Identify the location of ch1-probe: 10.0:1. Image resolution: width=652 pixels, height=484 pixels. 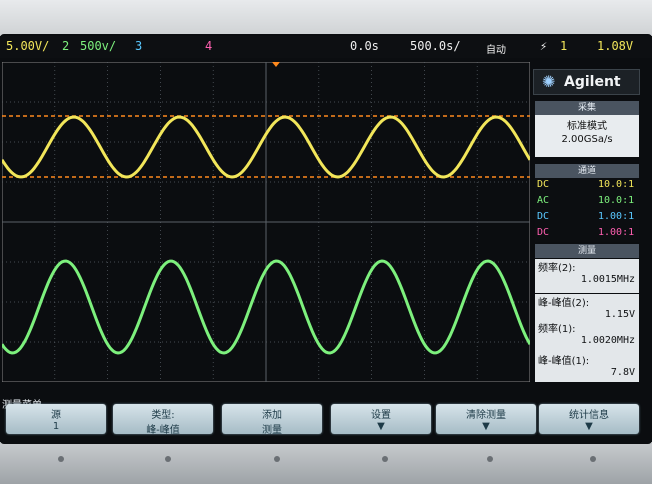
(616, 184).